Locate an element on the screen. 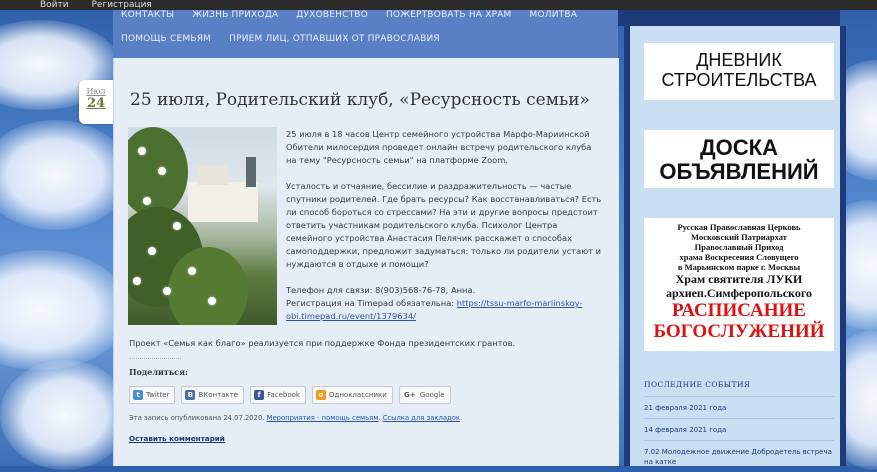 This screenshot has height=472, width=877. nav-item-clergy: ДУХОВЕНСТВО is located at coordinates (332, 15).